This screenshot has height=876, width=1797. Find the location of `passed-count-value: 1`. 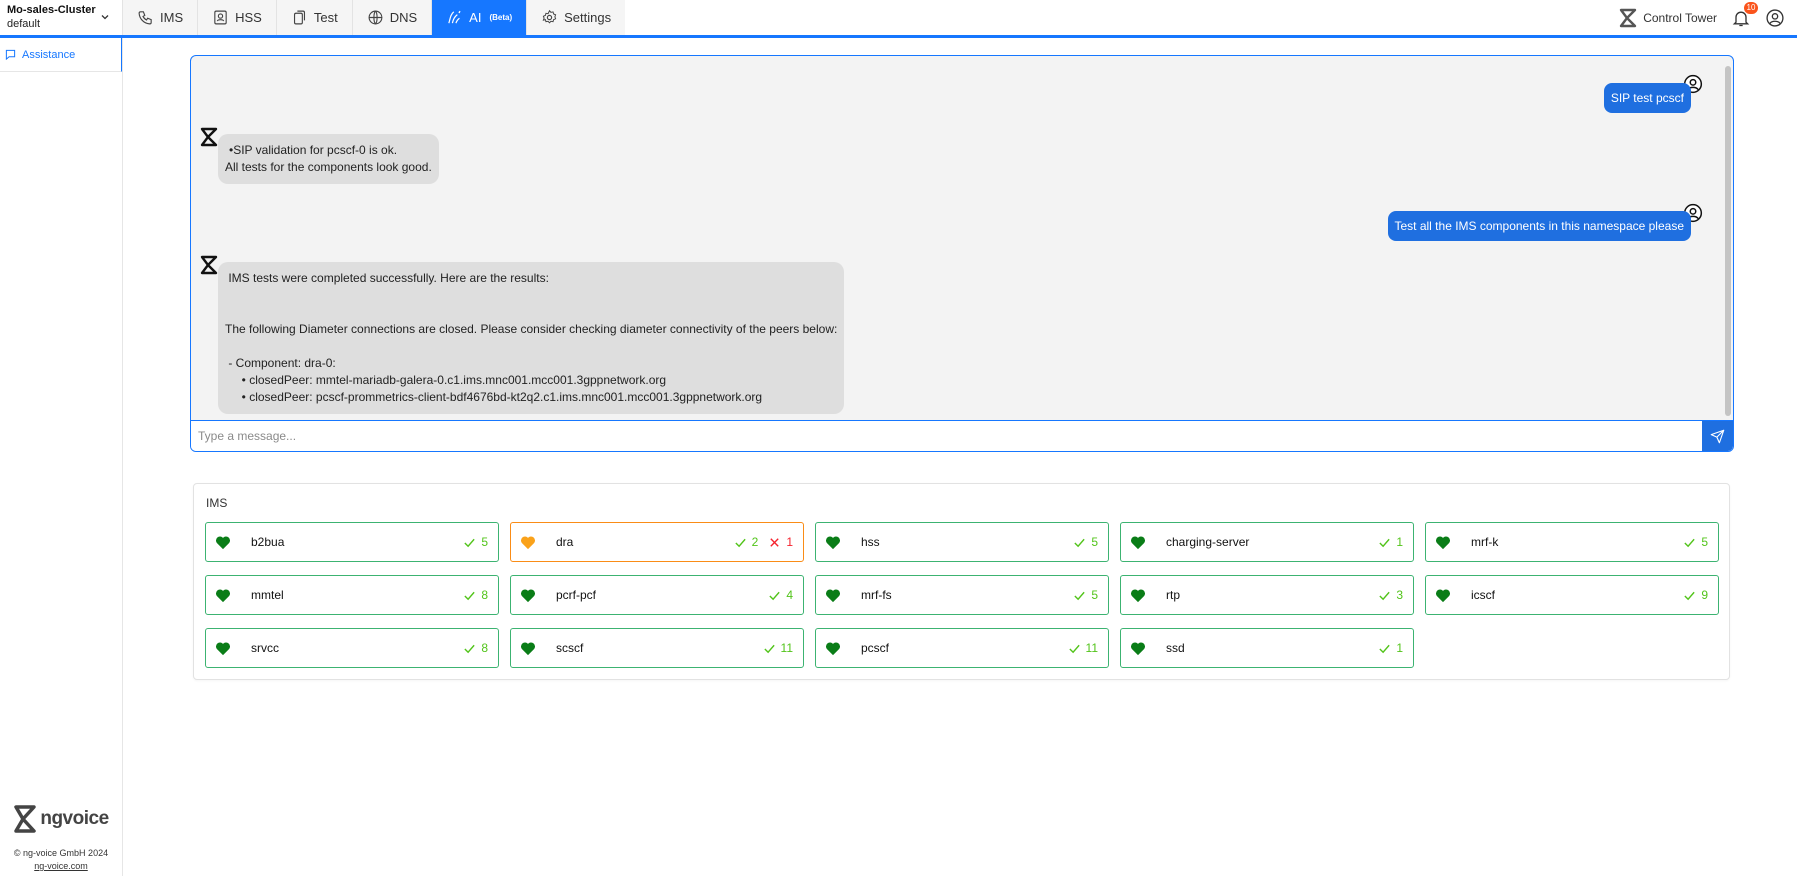

passed-count-value: 1 is located at coordinates (1399, 648).